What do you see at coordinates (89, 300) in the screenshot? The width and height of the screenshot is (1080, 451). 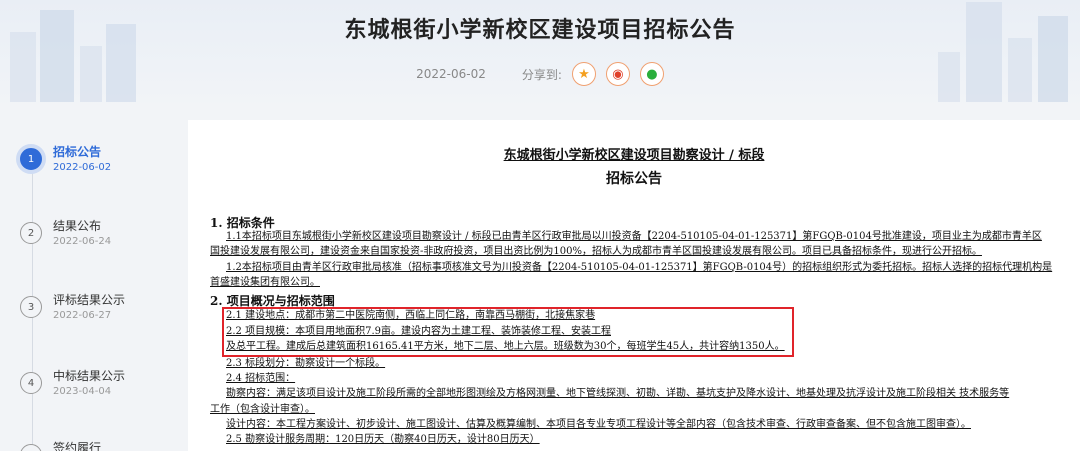 I see `step-label: 评标结果公示` at bounding box center [89, 300].